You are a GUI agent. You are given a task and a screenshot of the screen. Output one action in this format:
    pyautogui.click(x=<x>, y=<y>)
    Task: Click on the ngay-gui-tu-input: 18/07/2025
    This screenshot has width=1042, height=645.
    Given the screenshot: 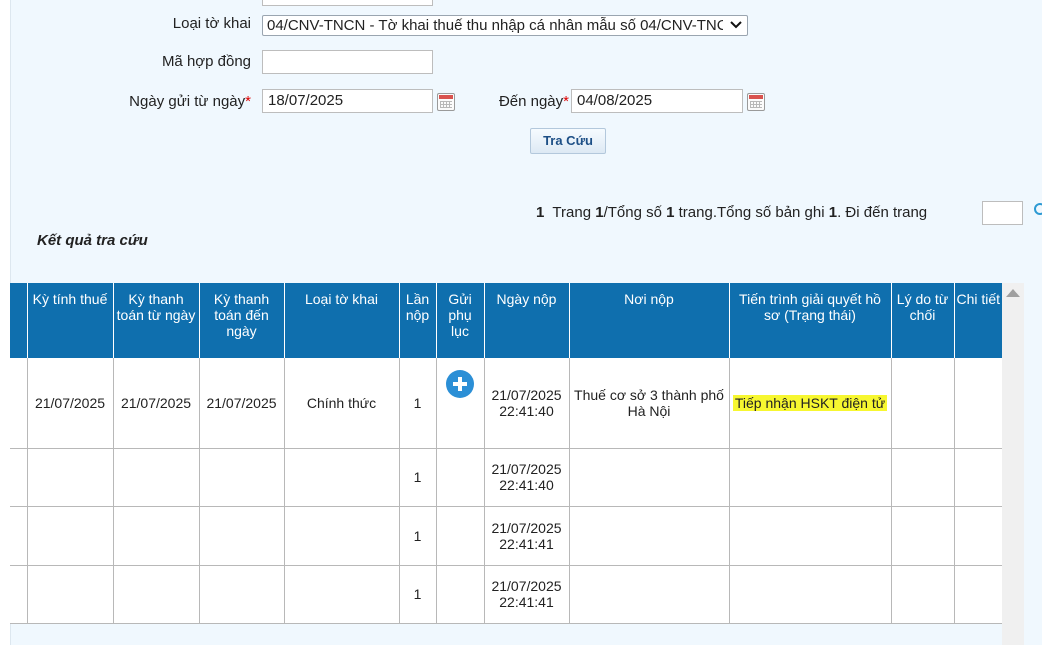 What is the action you would take?
    pyautogui.click(x=347, y=101)
    